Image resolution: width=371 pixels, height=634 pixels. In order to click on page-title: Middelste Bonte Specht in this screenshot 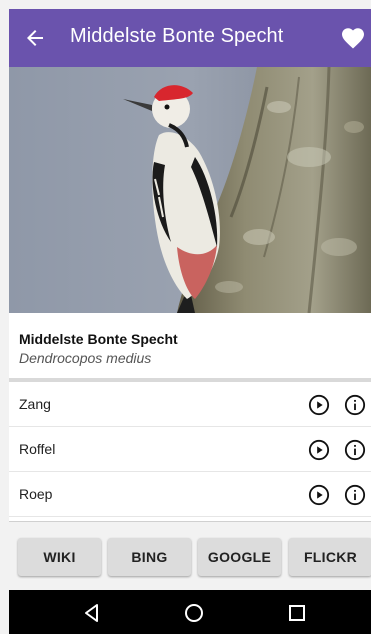, I will do `click(177, 36)`.